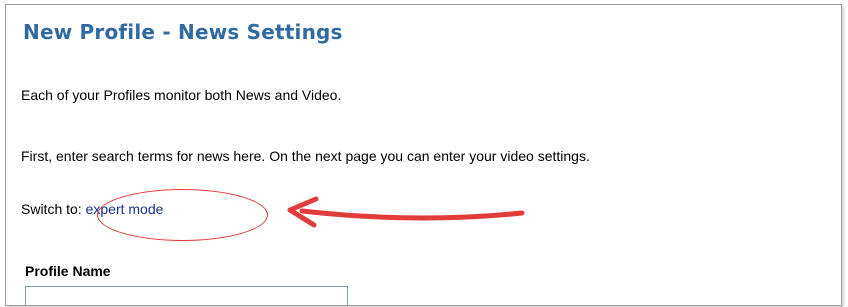 The width and height of the screenshot is (848, 307). Describe the element at coordinates (406, 212) in the screenshot. I see `annotation-arrow-icon` at that location.